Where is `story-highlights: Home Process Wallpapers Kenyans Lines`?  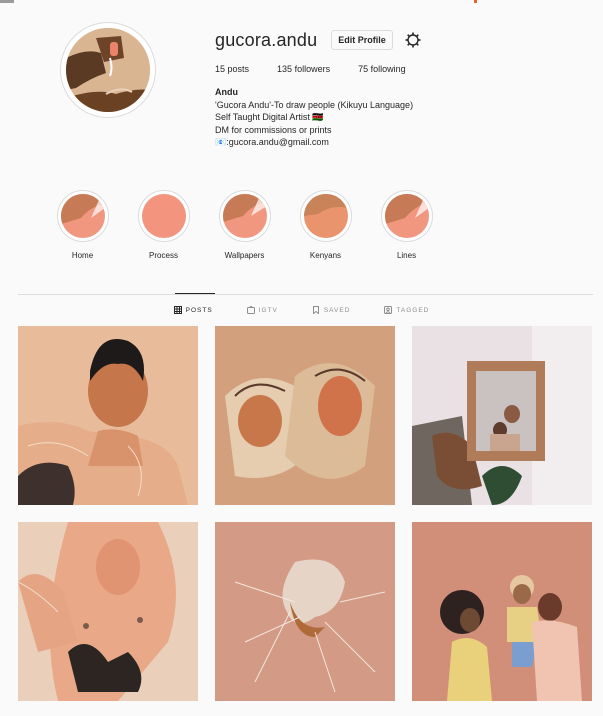 story-highlights: Home Process Wallpapers Kenyans Lines is located at coordinates (244, 225).